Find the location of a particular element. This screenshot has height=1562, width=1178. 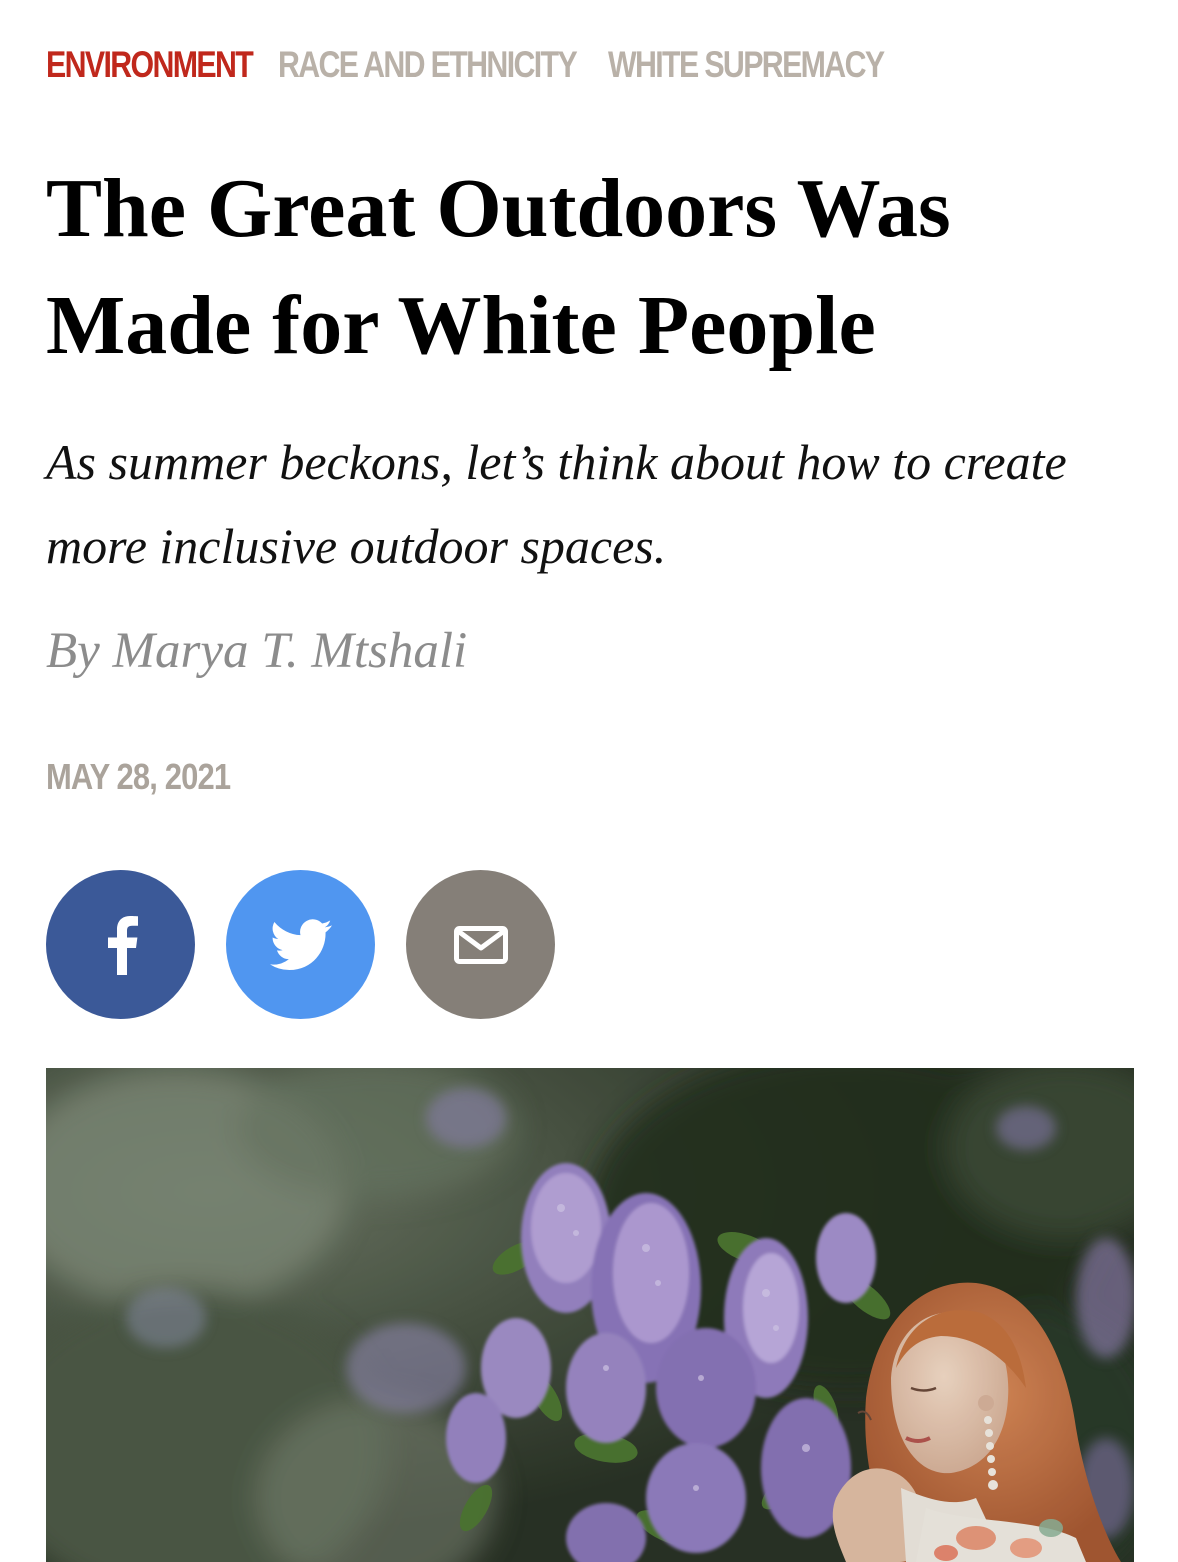

email-share-button is located at coordinates (480, 944).